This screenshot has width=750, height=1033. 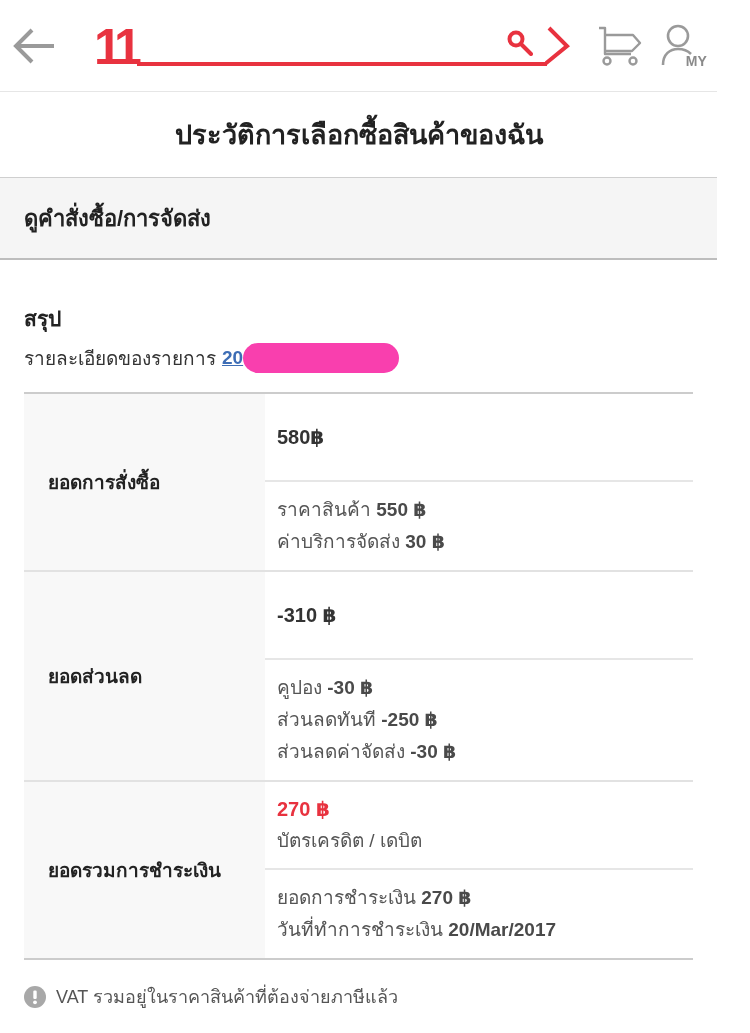 I want to click on cart-button, so click(x=619, y=45).